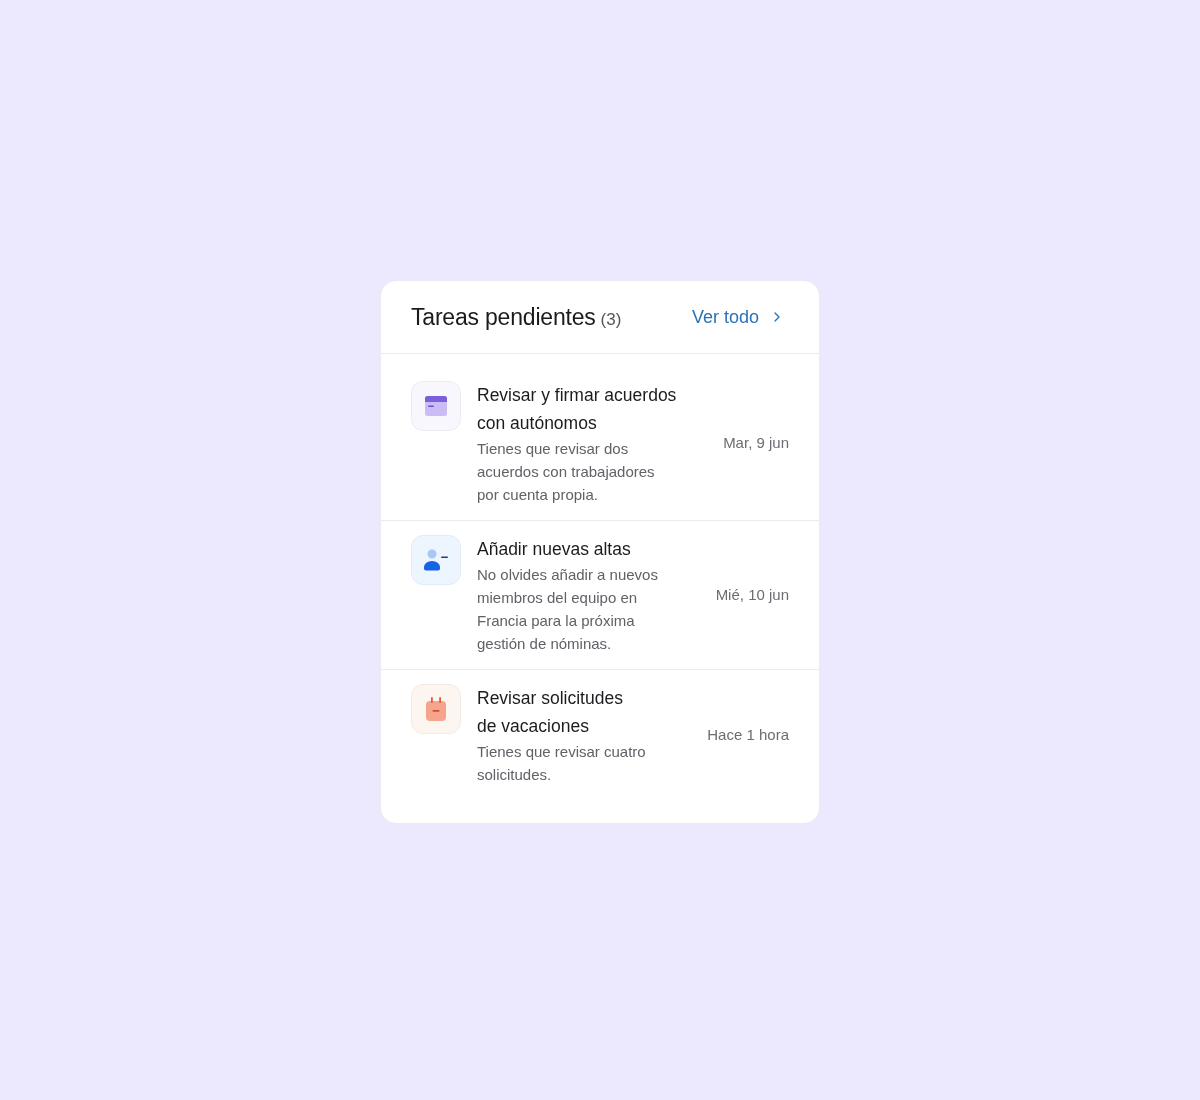 This screenshot has width=1200, height=1100. What do you see at coordinates (577, 409) in the screenshot?
I see `task-title: Revisar y firmar acuerdos con autónomos` at bounding box center [577, 409].